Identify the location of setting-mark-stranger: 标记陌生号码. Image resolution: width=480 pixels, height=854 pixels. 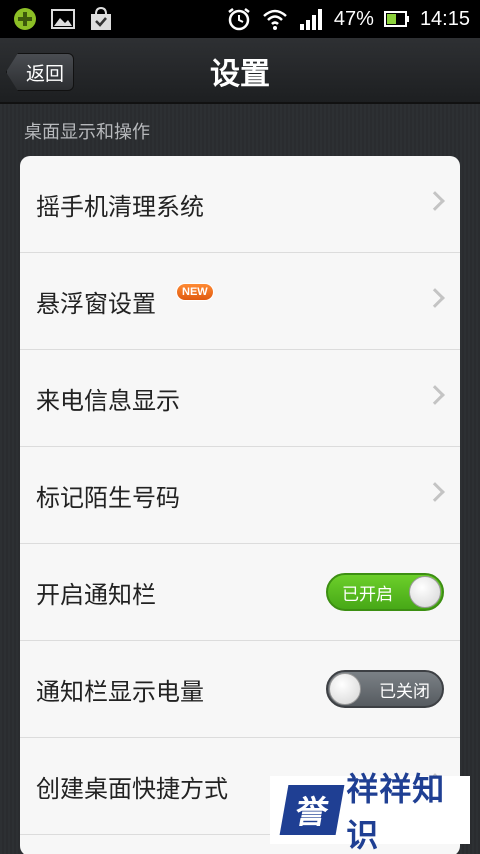
(240, 495).